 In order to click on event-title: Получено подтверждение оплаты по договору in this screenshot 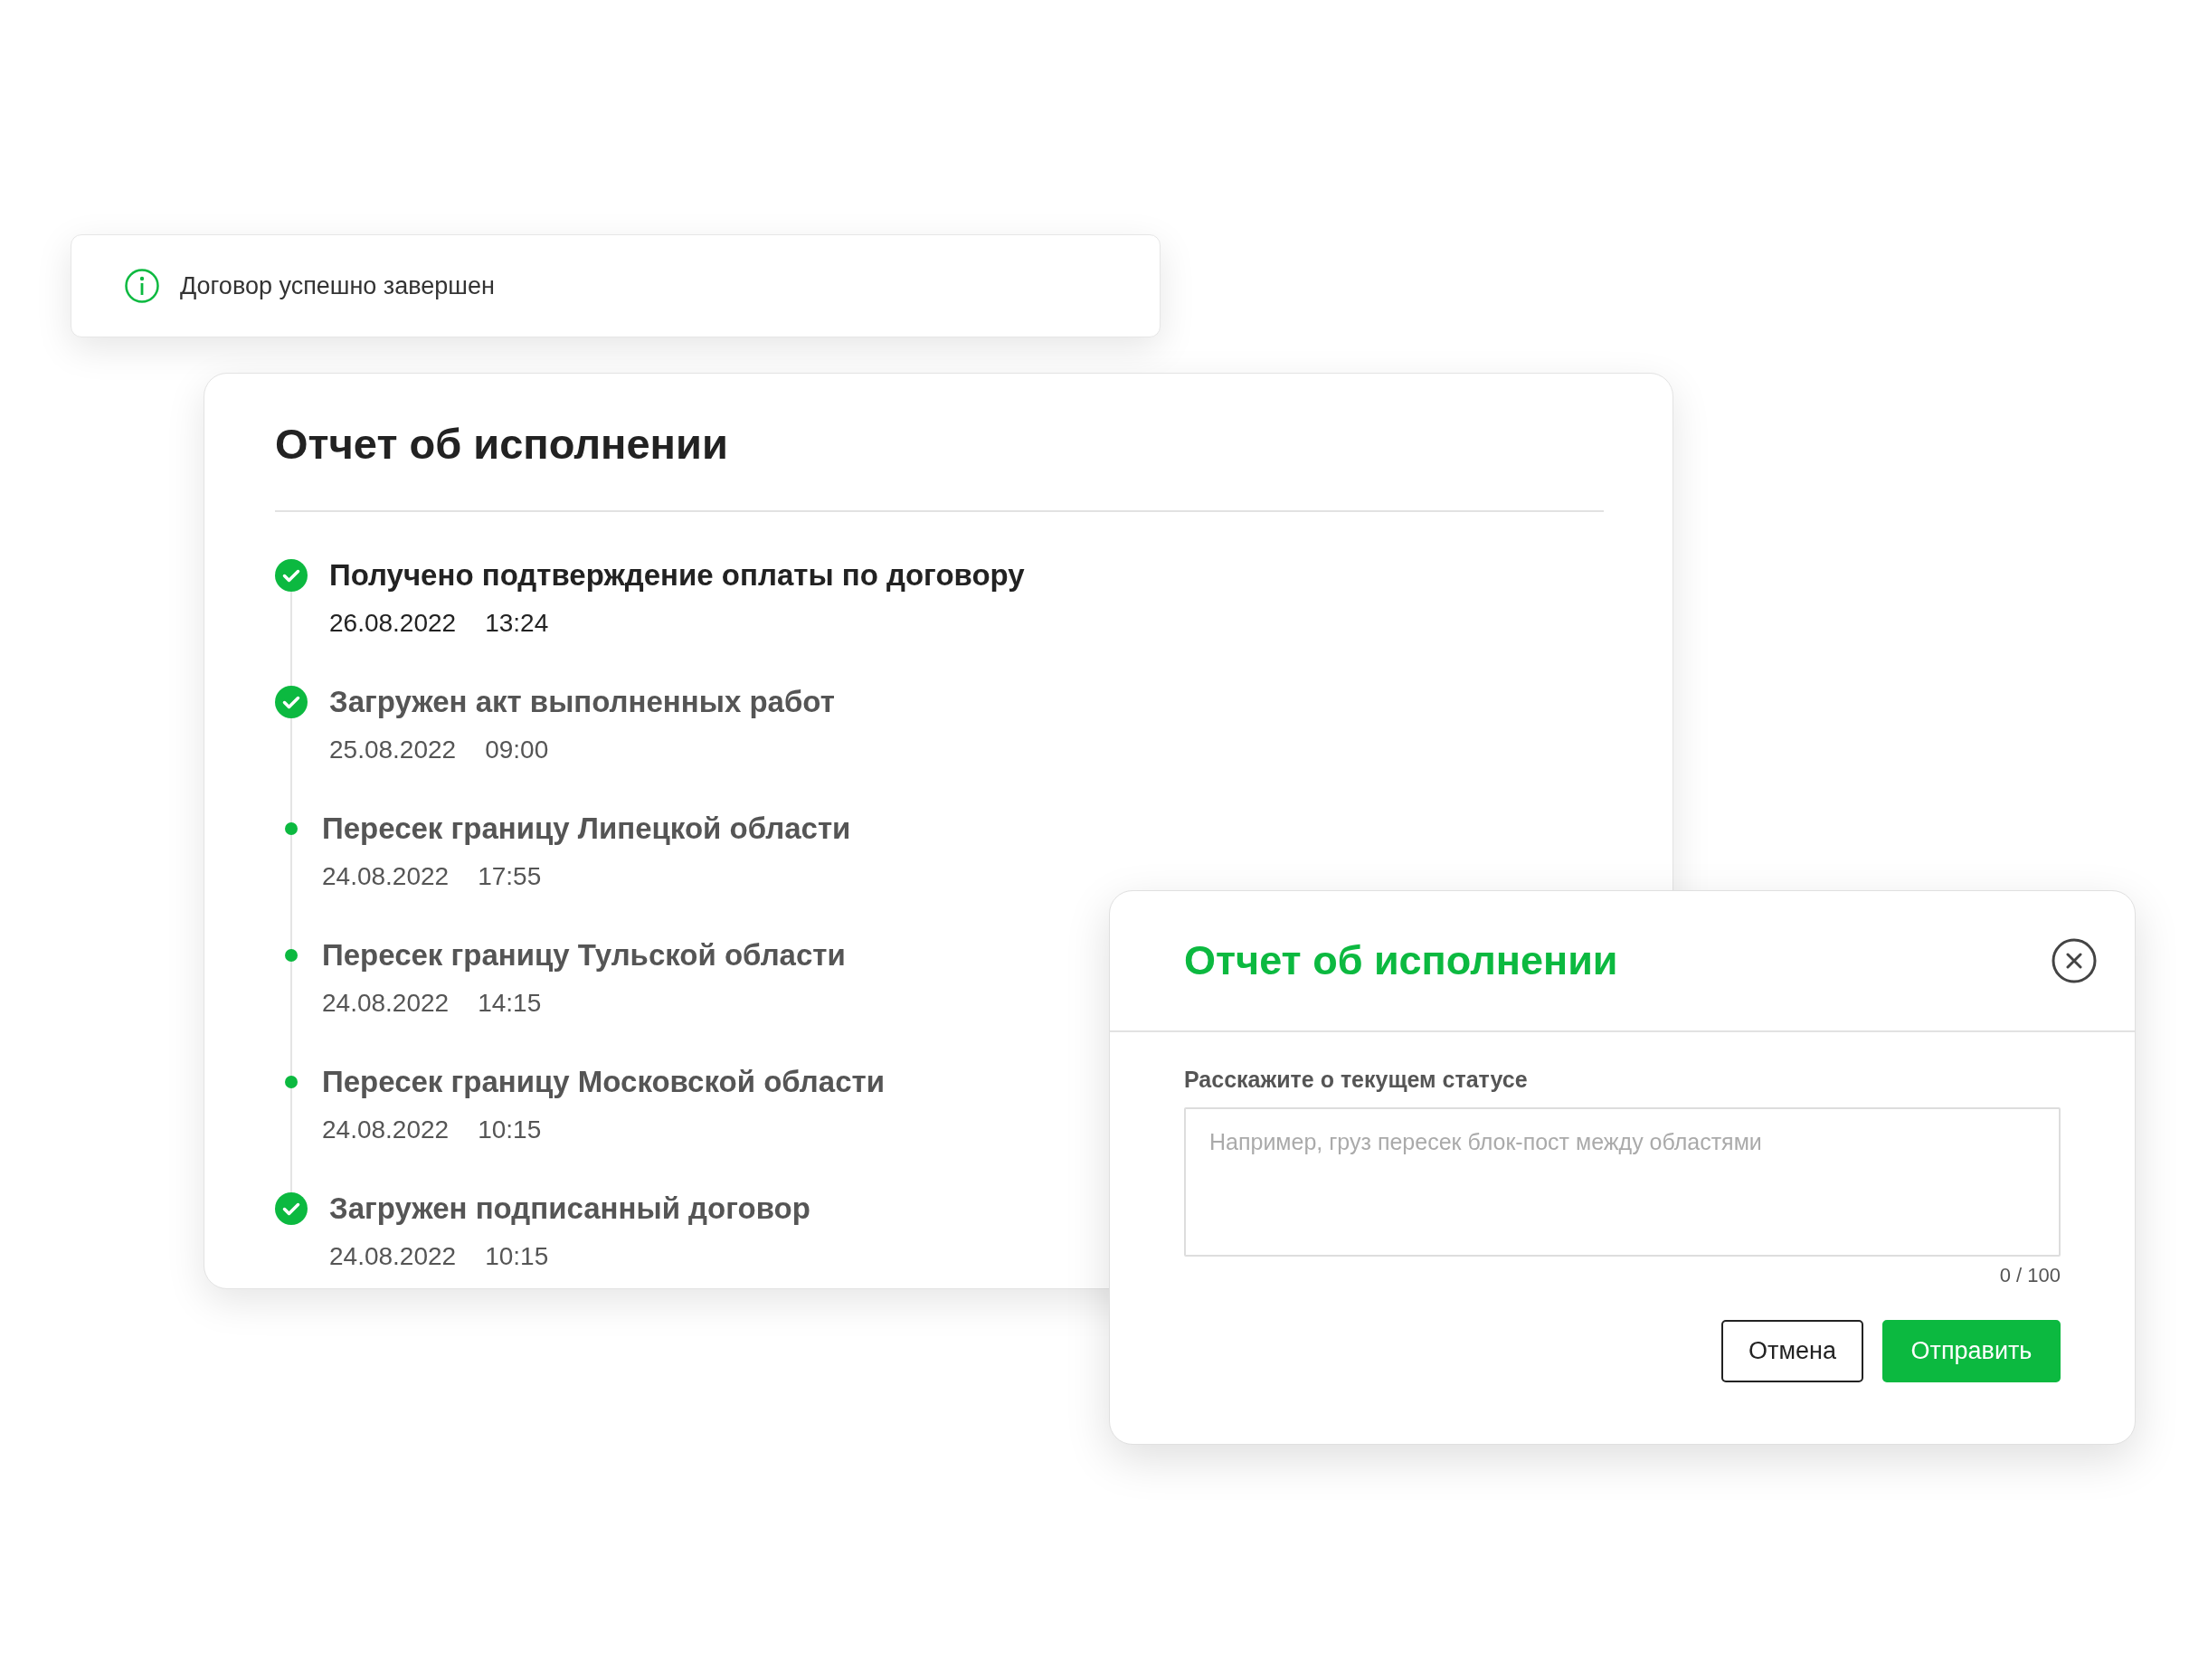, I will do `click(677, 575)`.